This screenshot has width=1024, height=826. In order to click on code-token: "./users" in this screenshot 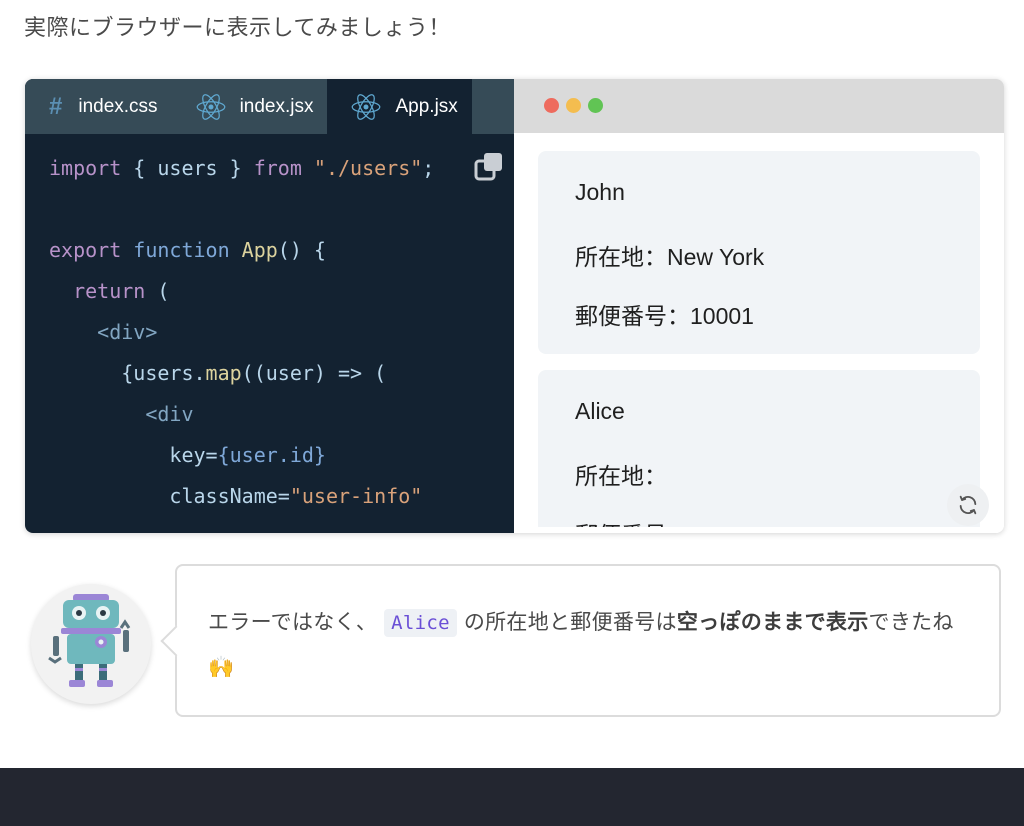, I will do `click(368, 168)`.